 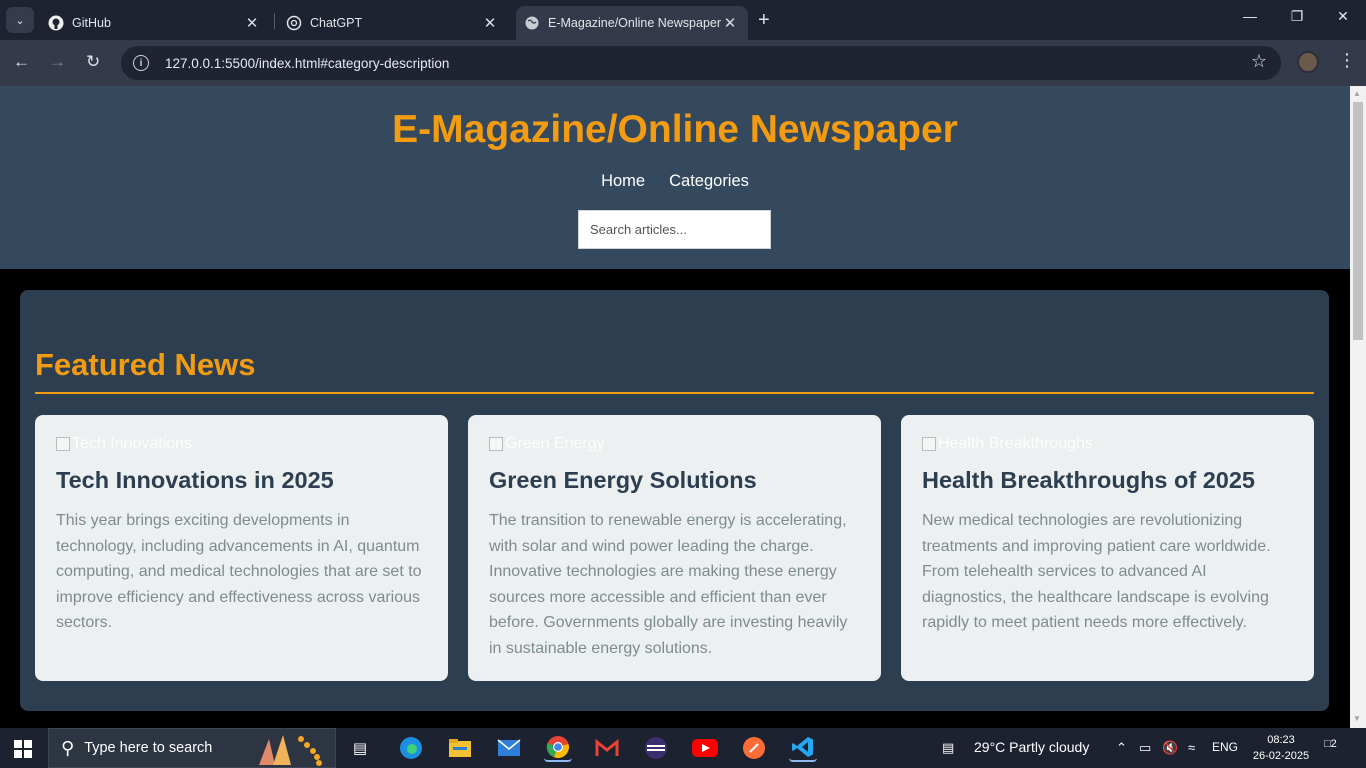 I want to click on notifications-icon: □2, so click(x=1335, y=748).